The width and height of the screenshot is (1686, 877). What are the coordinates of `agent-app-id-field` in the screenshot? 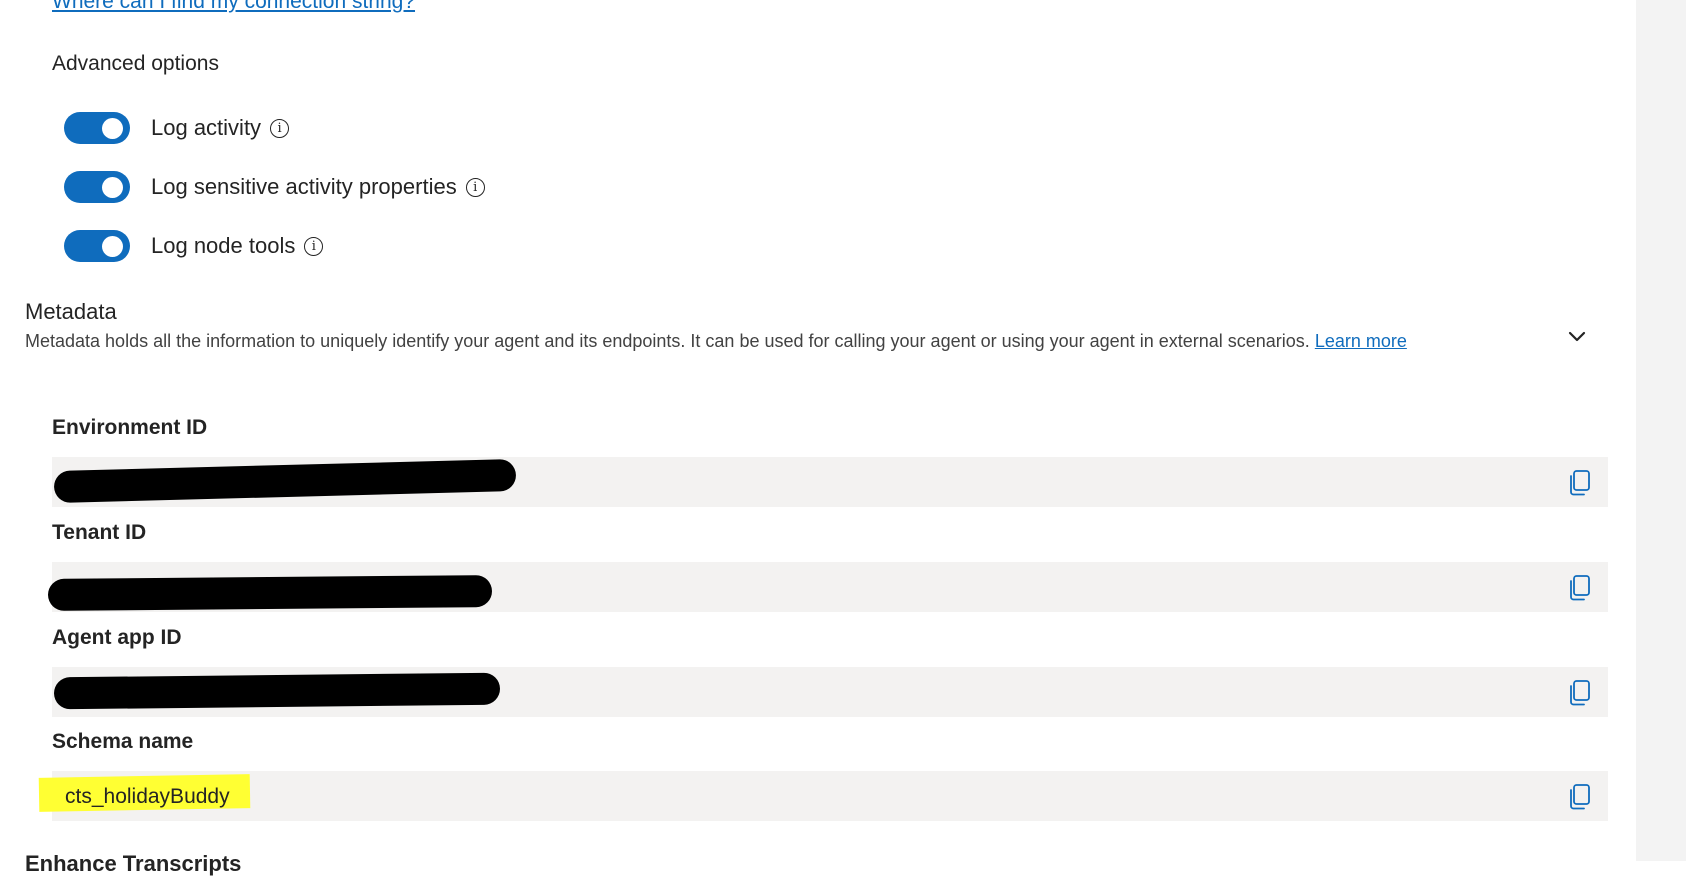 It's located at (830, 692).